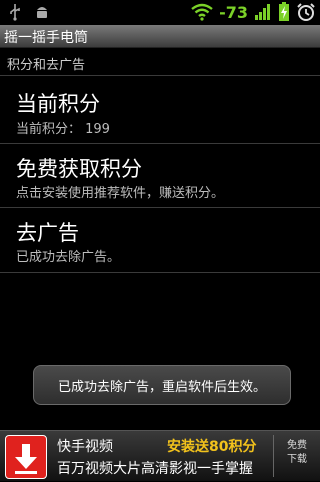 Image resolution: width=320 pixels, height=482 pixels. I want to click on pref-item-summary: 已成功去除广告。, so click(68, 257).